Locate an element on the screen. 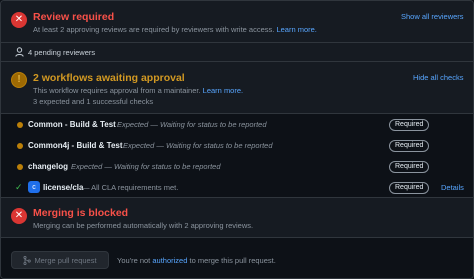  check-name: Common - Build & Test is located at coordinates (72, 124).